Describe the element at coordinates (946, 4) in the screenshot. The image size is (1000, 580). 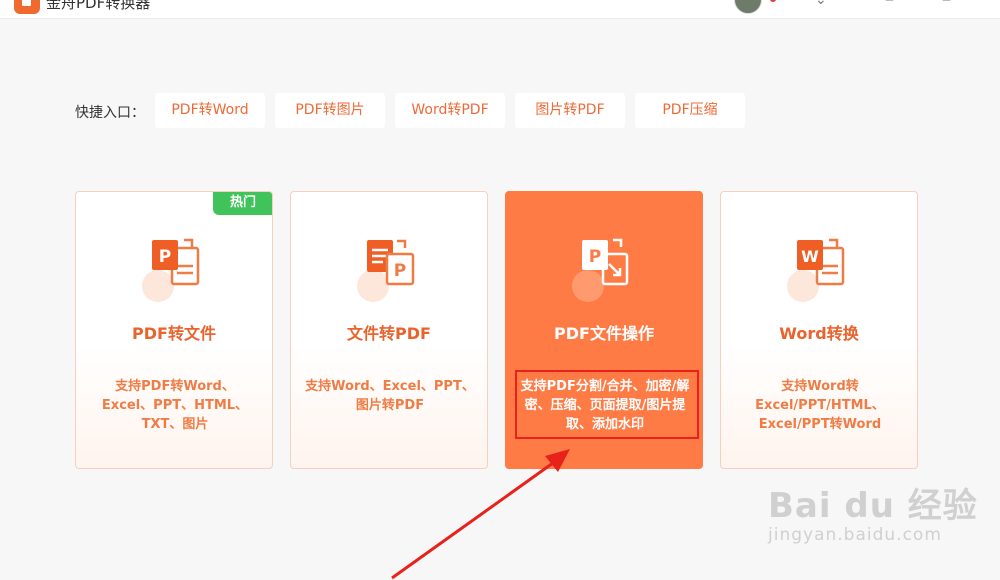
I see `maximize-icon: ‒` at that location.